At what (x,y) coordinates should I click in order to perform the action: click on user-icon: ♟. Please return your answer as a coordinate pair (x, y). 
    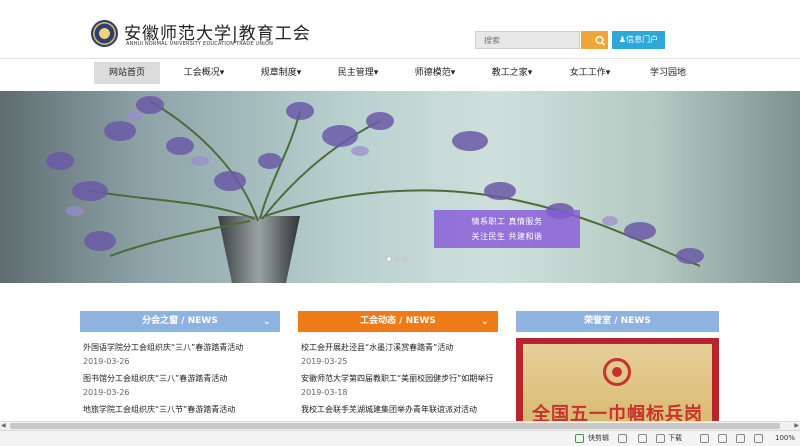
    Looking at the image, I should click on (622, 39).